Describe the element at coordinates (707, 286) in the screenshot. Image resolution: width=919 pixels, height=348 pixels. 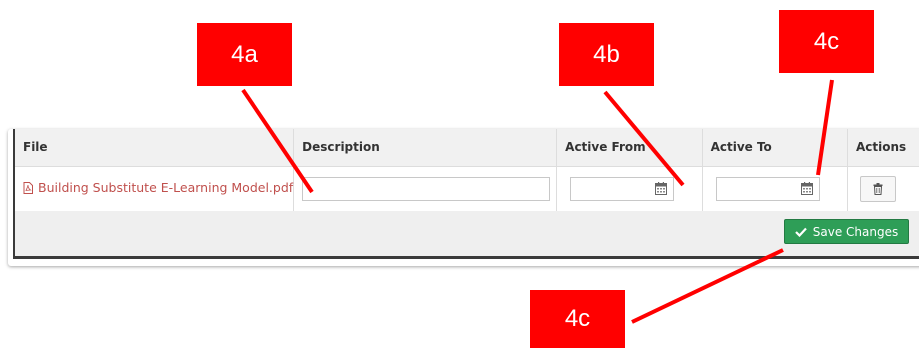
I see `callout-line-4c-bottom` at that location.